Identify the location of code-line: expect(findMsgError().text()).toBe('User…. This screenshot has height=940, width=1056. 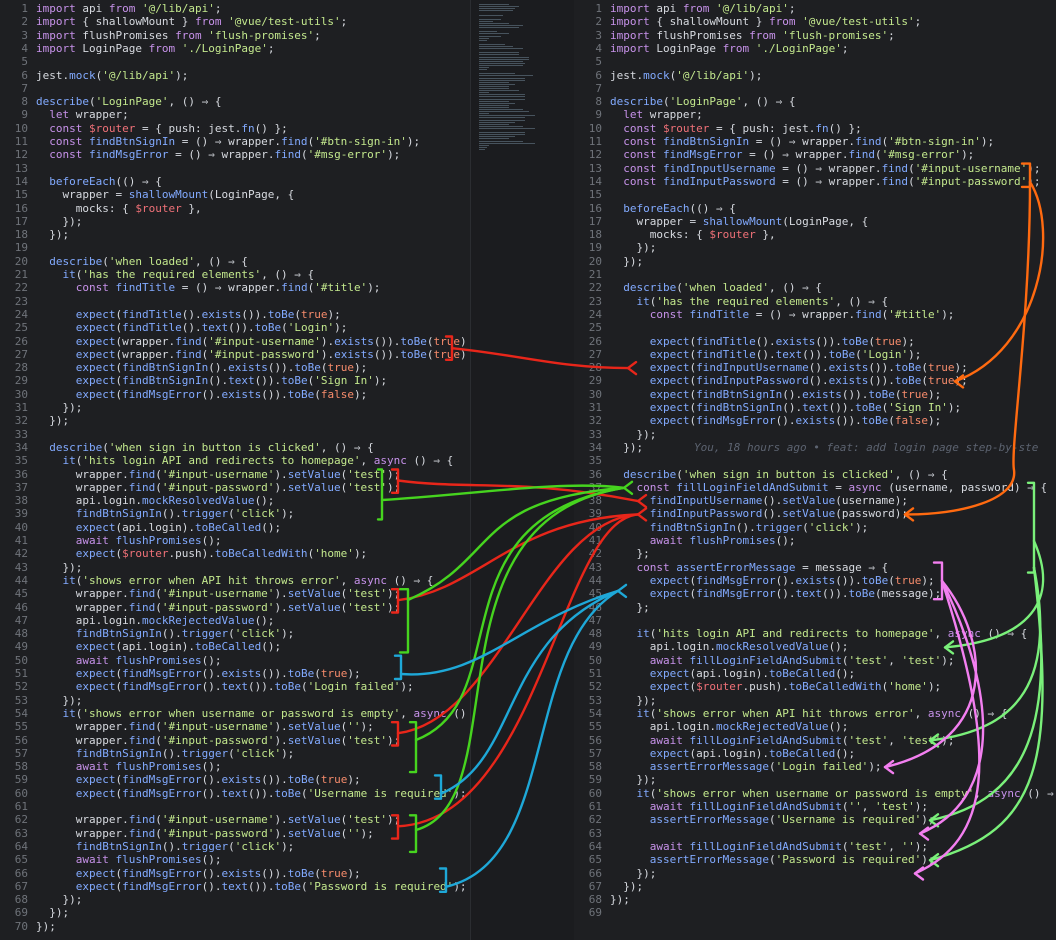
(252, 793).